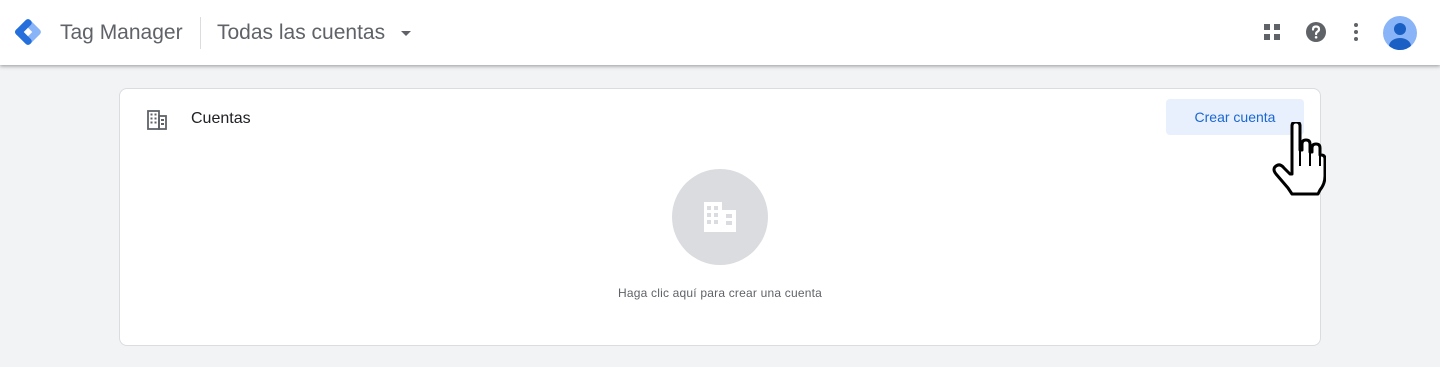 This screenshot has height=367, width=1440. What do you see at coordinates (720, 293) in the screenshot?
I see `empty-state-message: Haga clic aquí para crear una cuenta` at bounding box center [720, 293].